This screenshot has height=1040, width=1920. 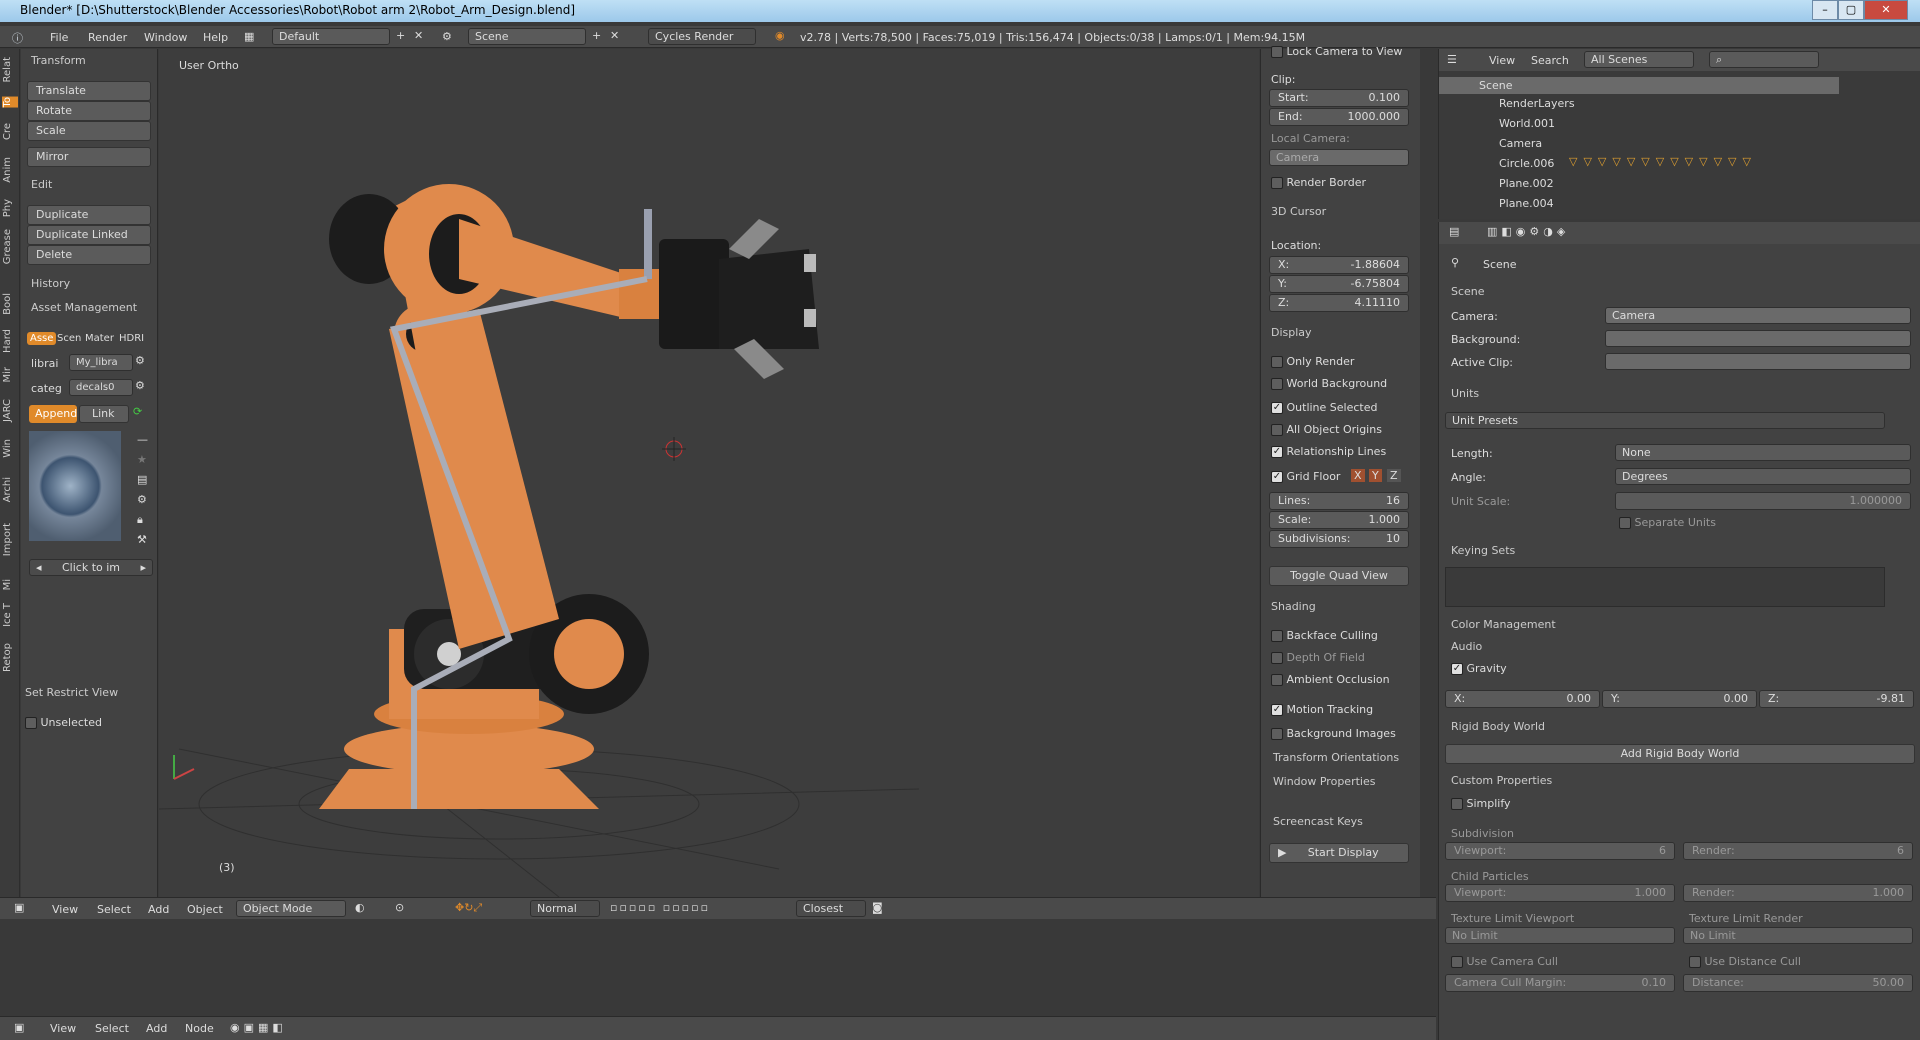 I want to click on tab-material: Mater, so click(x=99, y=338).